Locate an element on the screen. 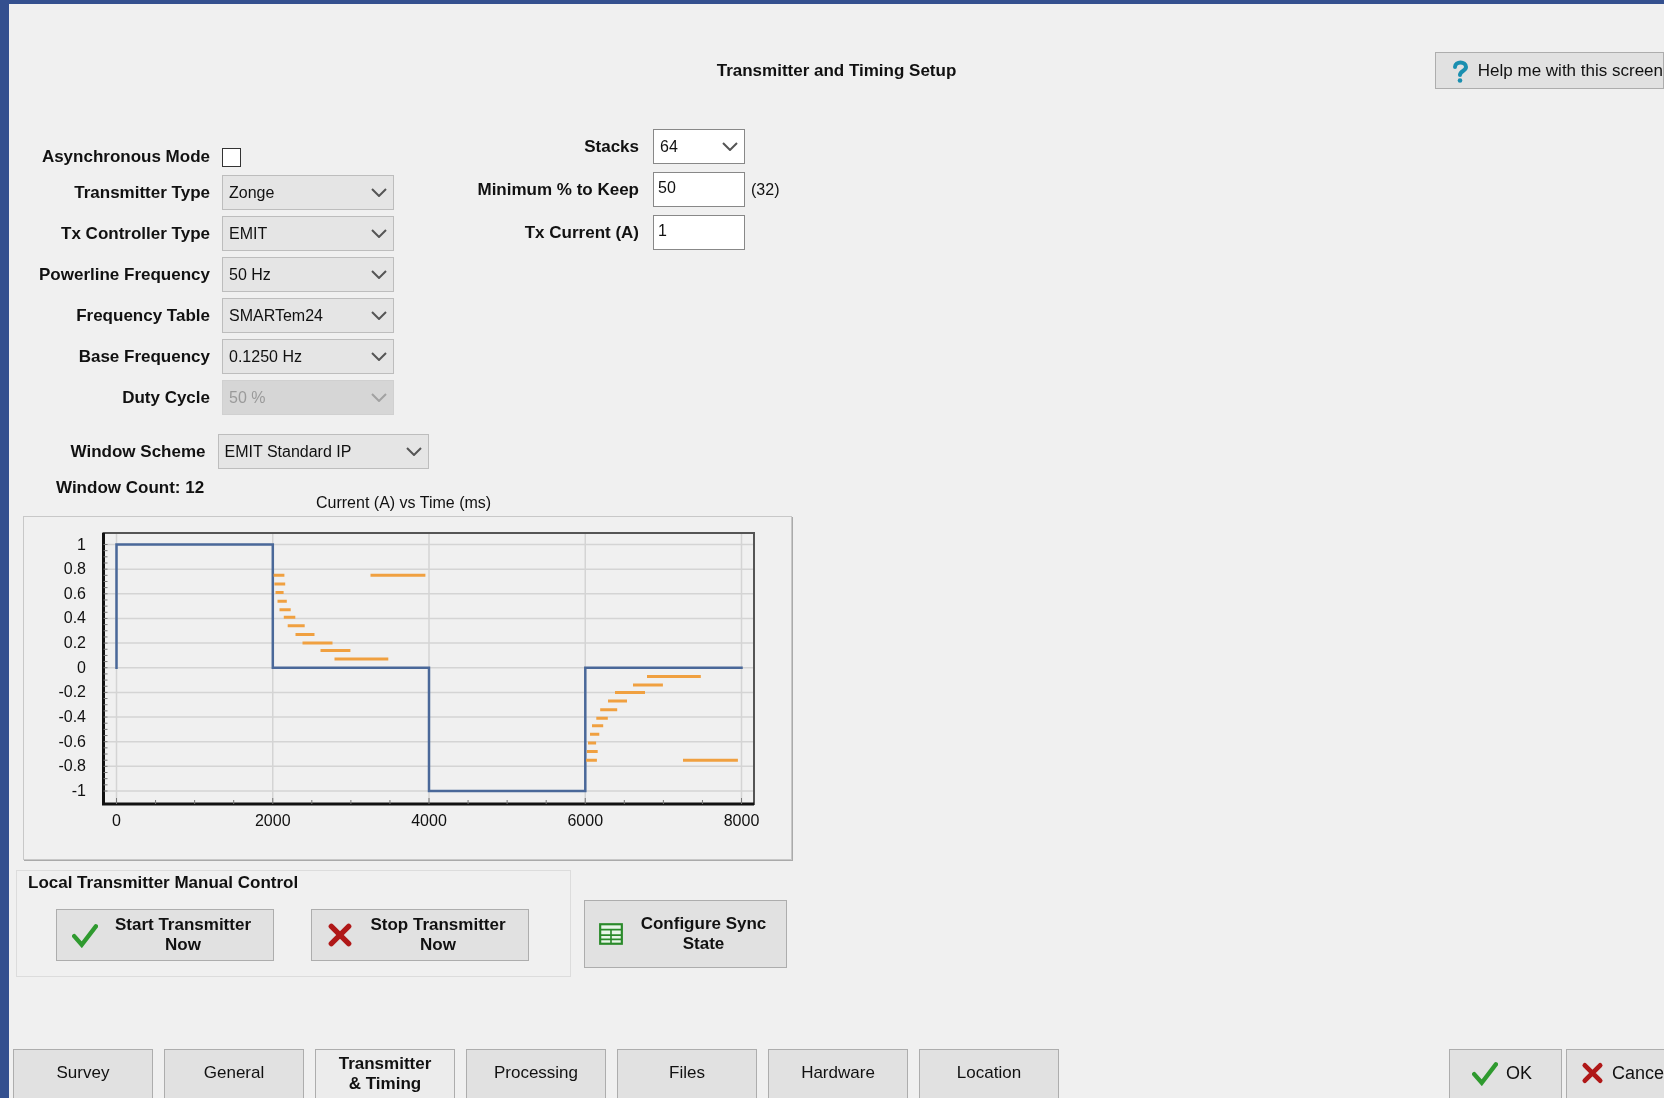 Image resolution: width=1664 pixels, height=1098 pixels. chart-title: Current (A) vs Time (ms) is located at coordinates (404, 503).